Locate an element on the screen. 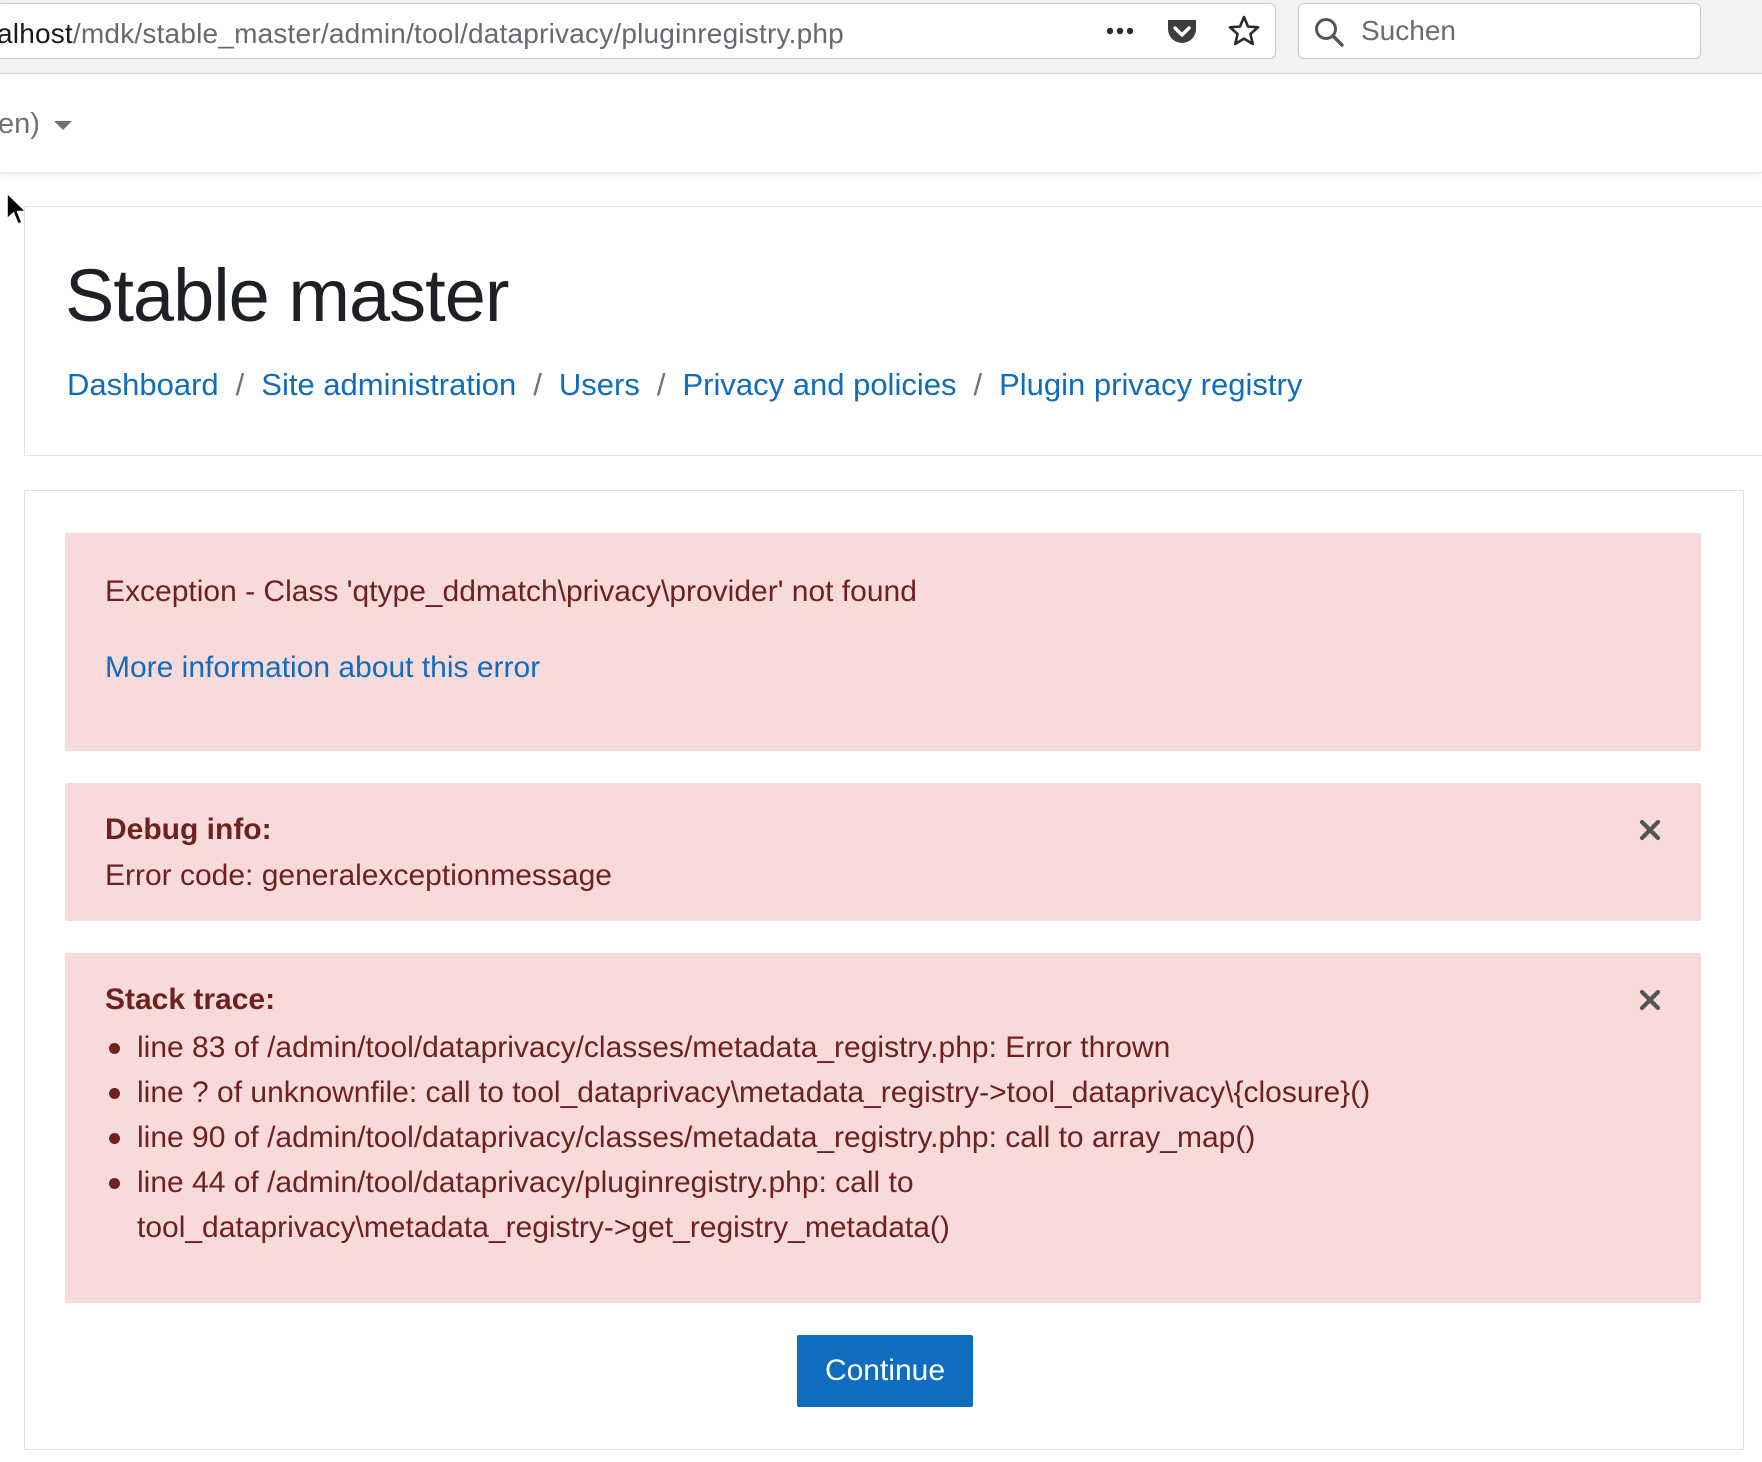  site-navbar: en) is located at coordinates (881, 123).